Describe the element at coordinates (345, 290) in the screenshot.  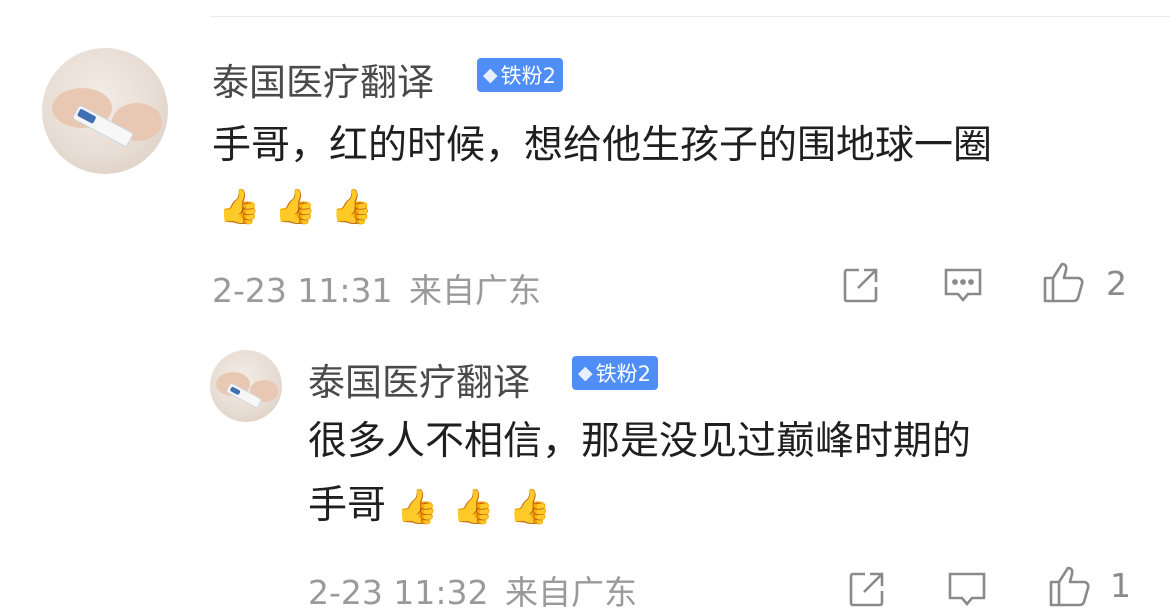
I see `comment-time: 11:31` at that location.